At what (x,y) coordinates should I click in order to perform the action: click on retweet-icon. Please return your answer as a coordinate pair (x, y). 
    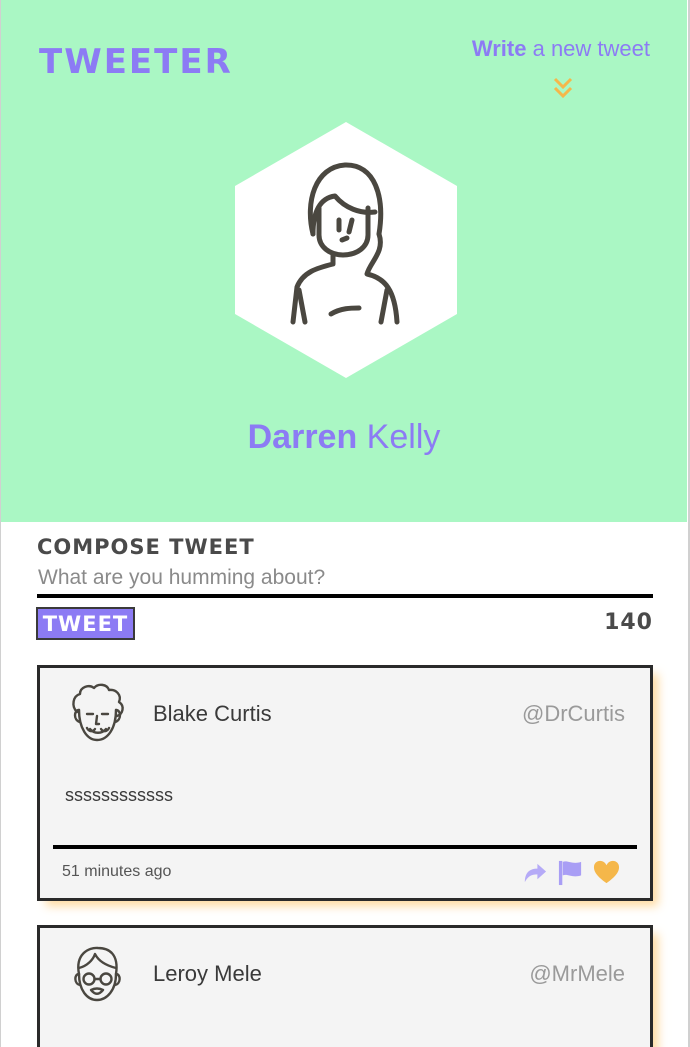
    Looking at the image, I should click on (534, 872).